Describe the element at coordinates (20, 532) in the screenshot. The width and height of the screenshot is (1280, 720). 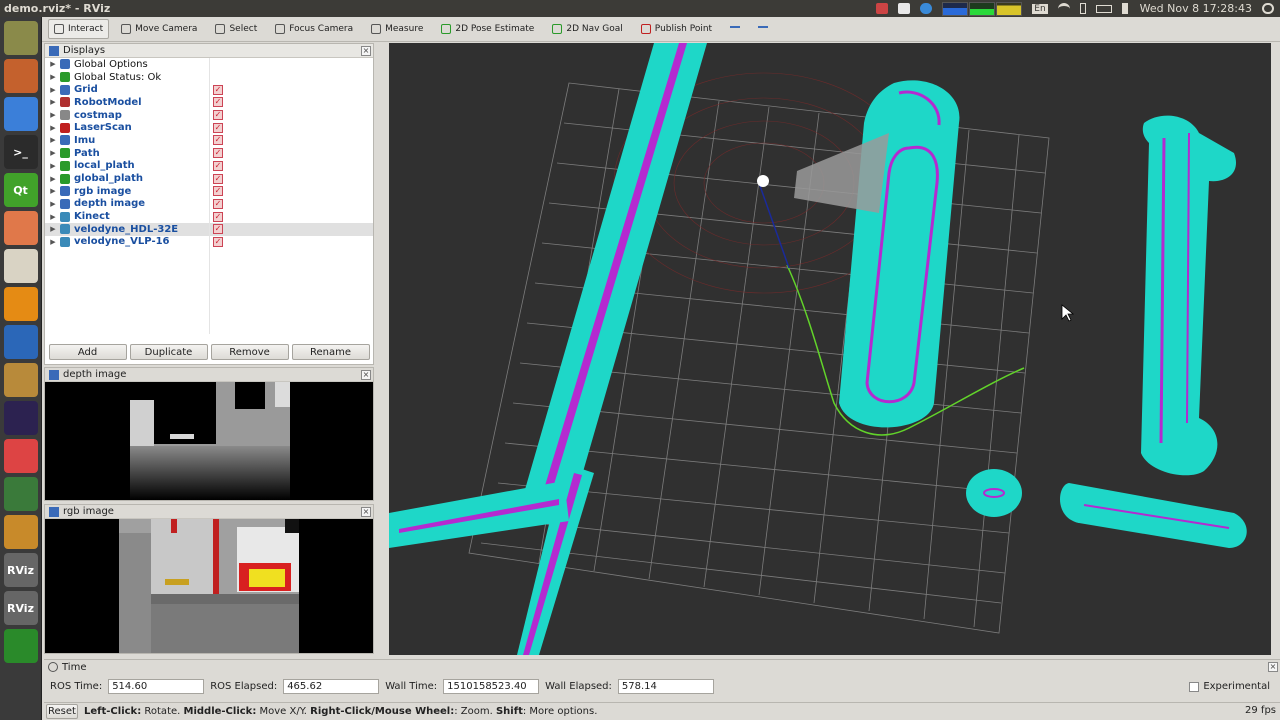
I see `archive-icon` at that location.